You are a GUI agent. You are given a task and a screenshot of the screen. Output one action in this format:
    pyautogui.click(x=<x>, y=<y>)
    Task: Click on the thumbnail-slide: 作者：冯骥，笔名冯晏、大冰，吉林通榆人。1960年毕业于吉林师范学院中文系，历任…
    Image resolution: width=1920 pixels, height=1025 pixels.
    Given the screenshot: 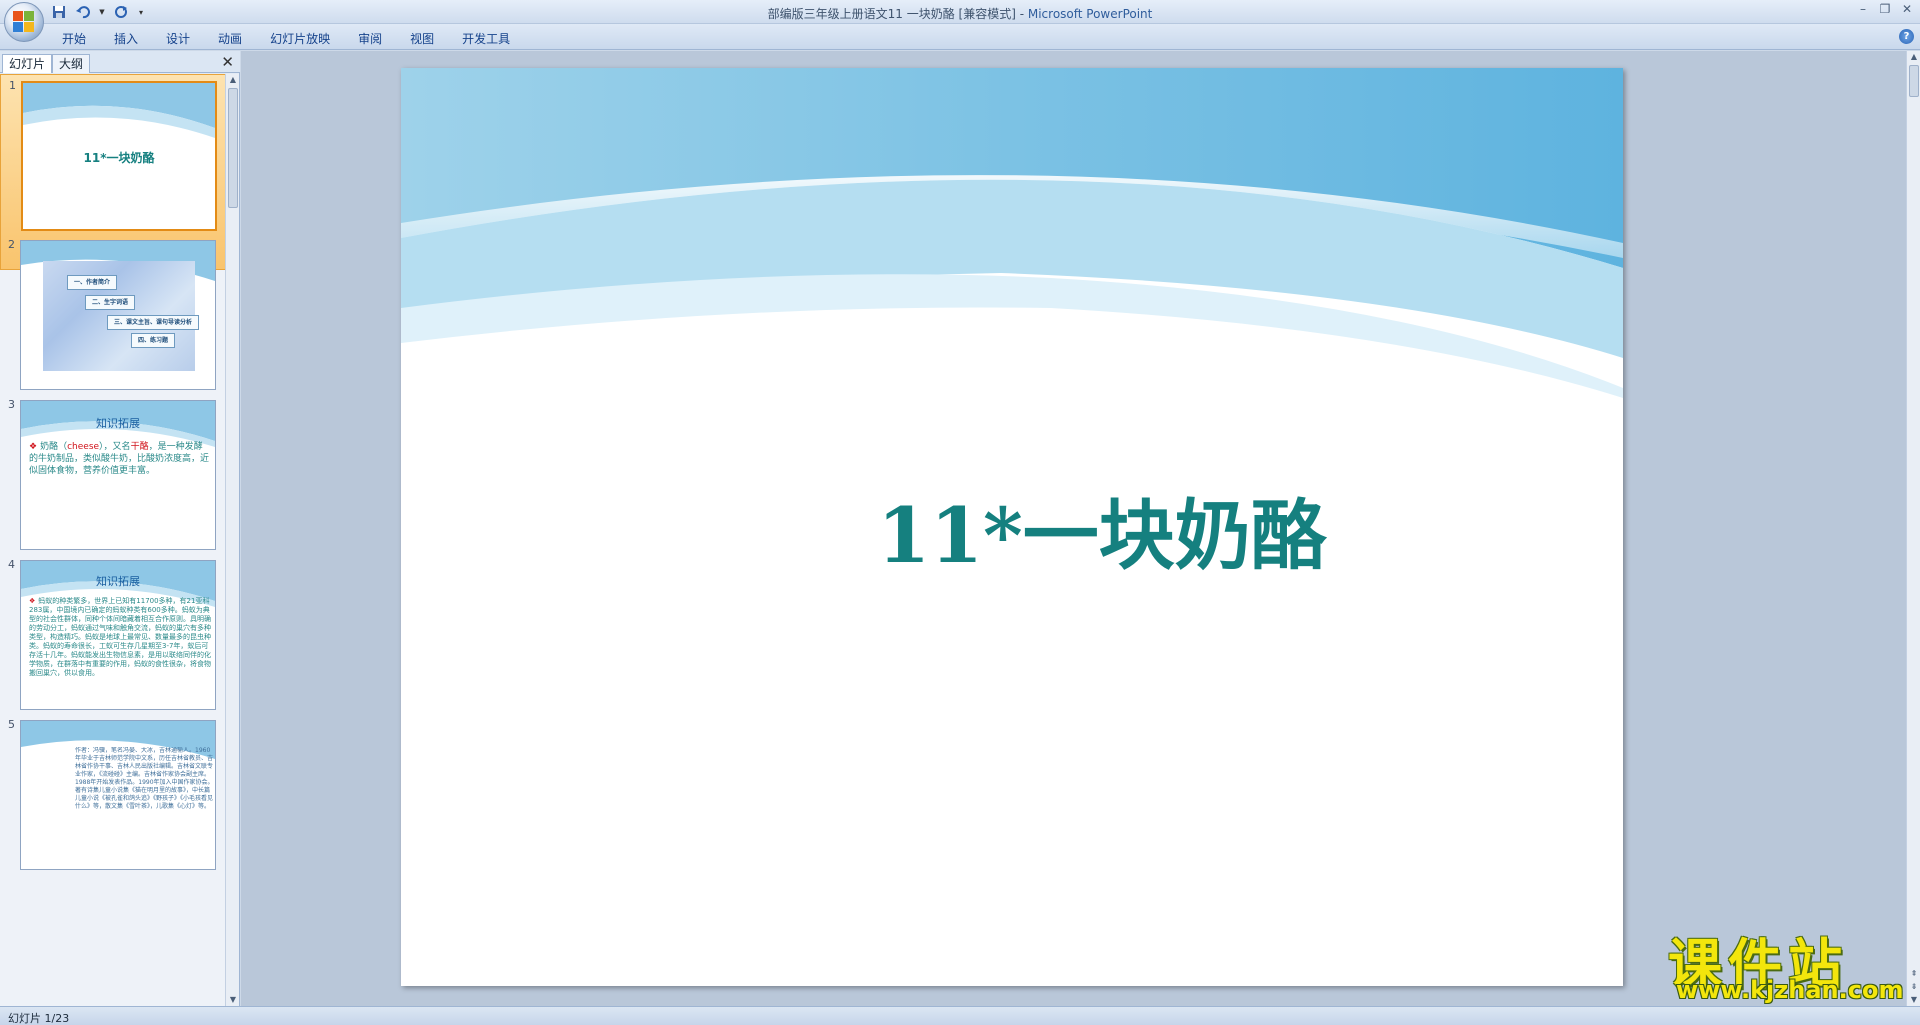 What is the action you would take?
    pyautogui.click(x=118, y=795)
    